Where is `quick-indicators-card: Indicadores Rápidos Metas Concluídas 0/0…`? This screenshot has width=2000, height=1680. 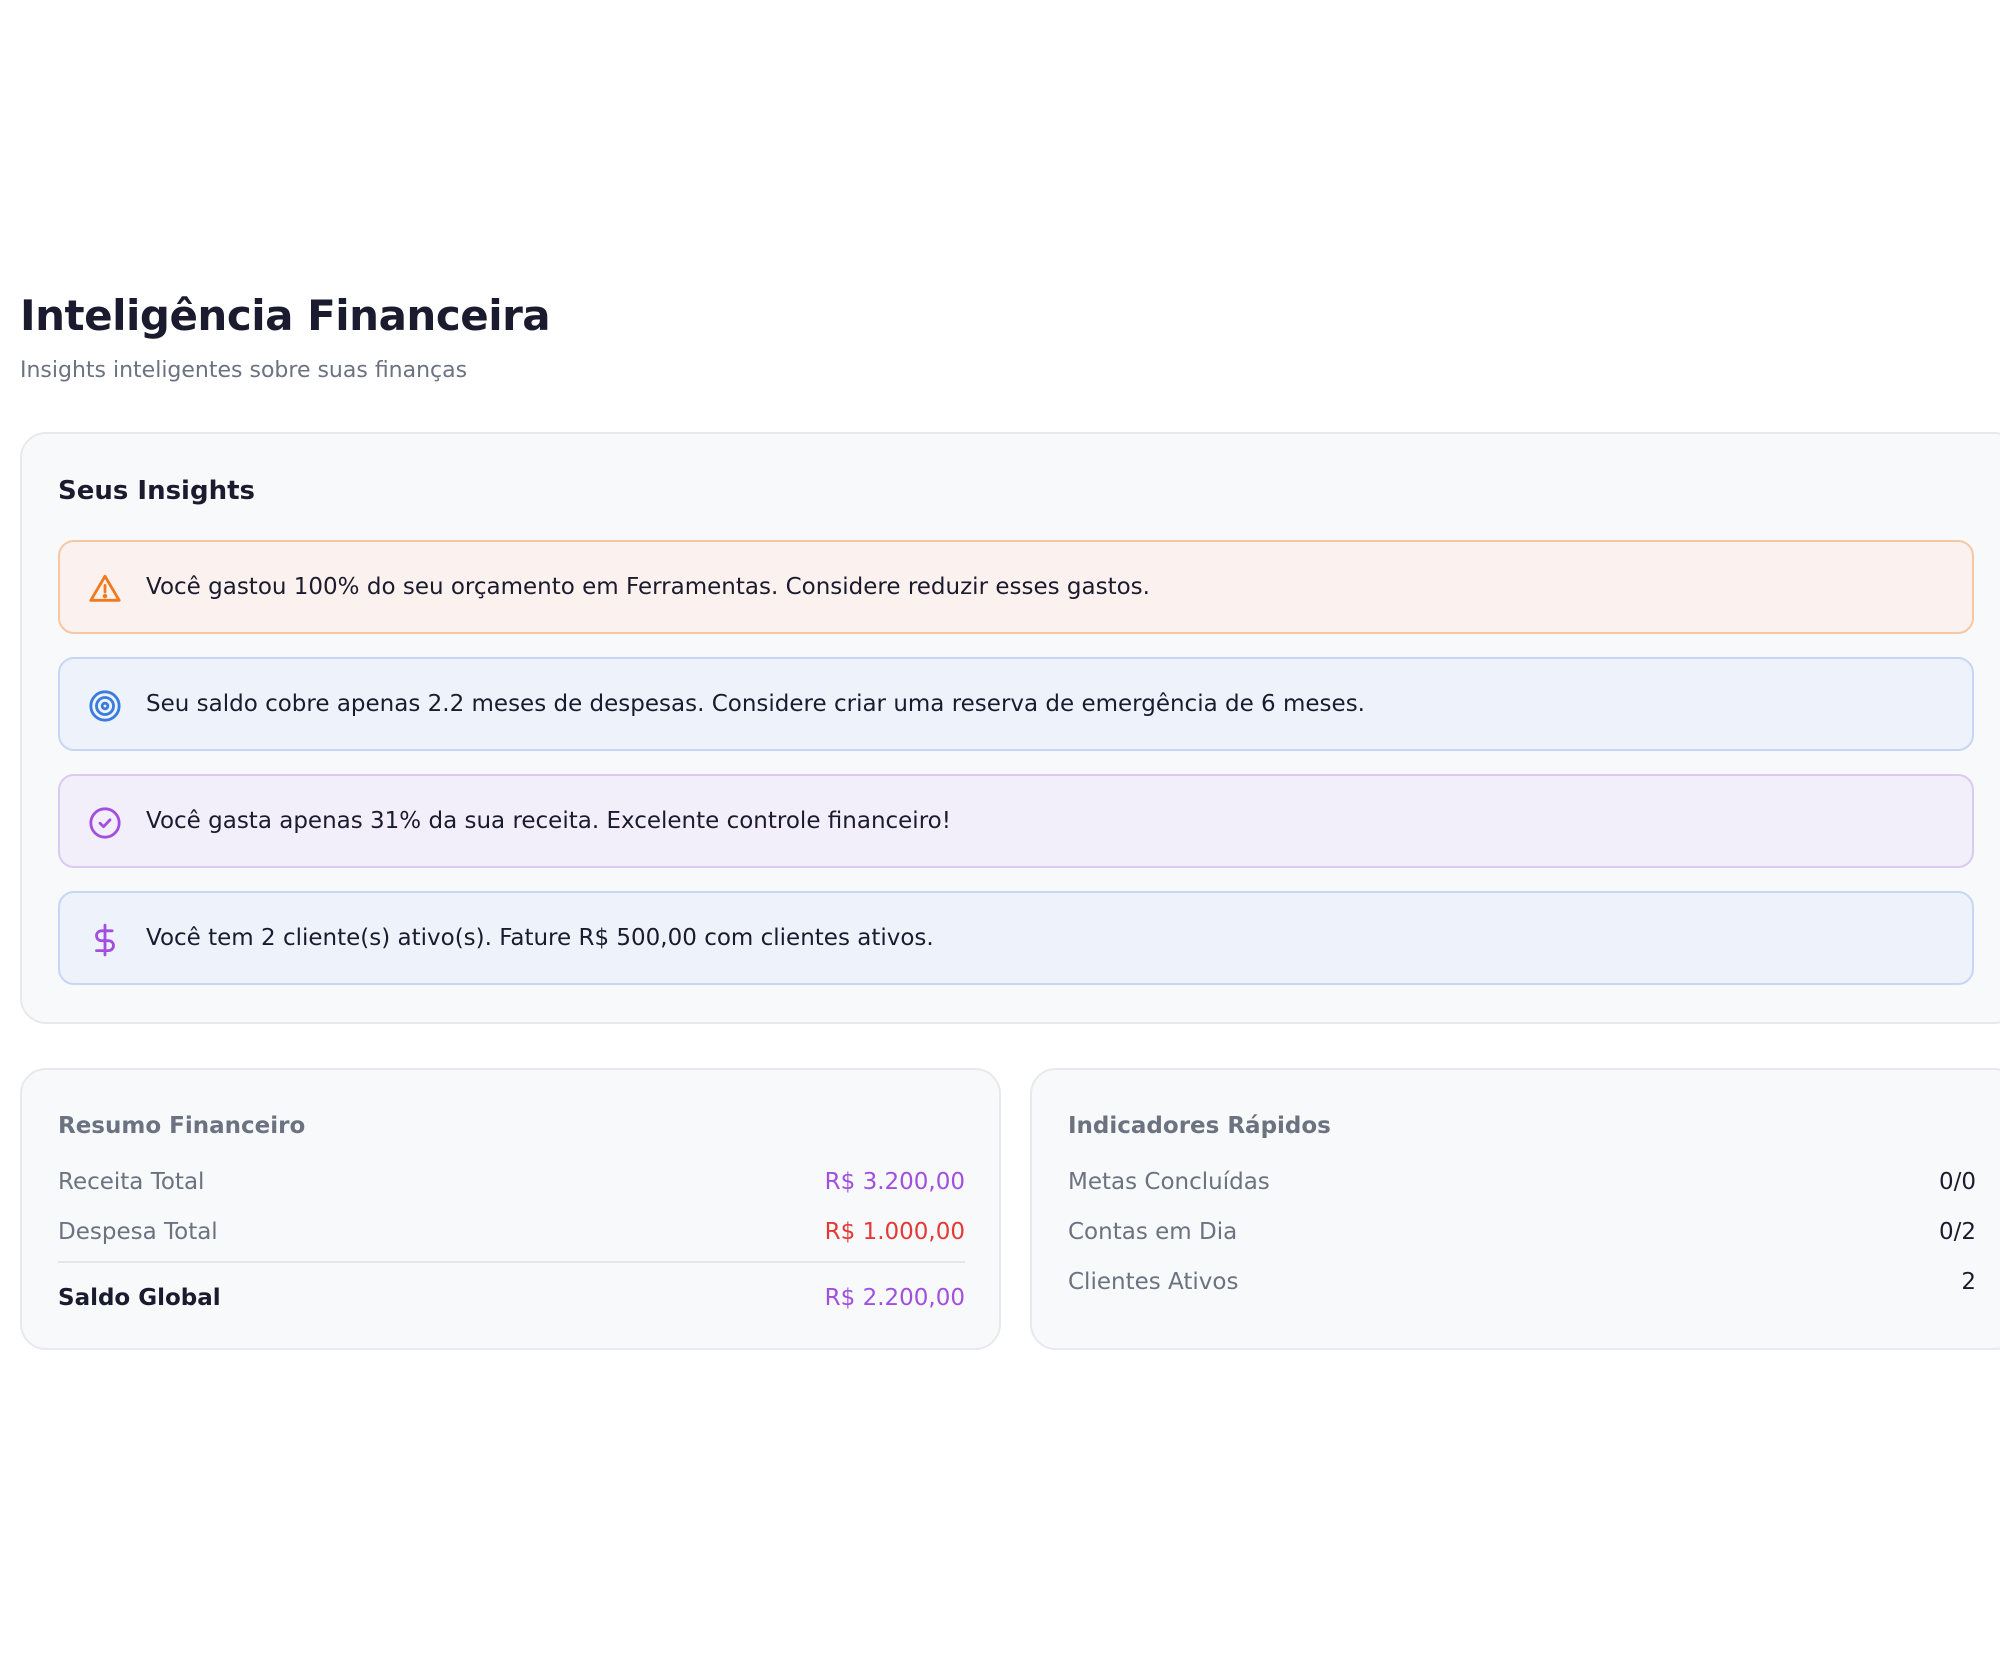 quick-indicators-card: Indicadores Rápidos Metas Concluídas 0/0… is located at coordinates (1515, 1209).